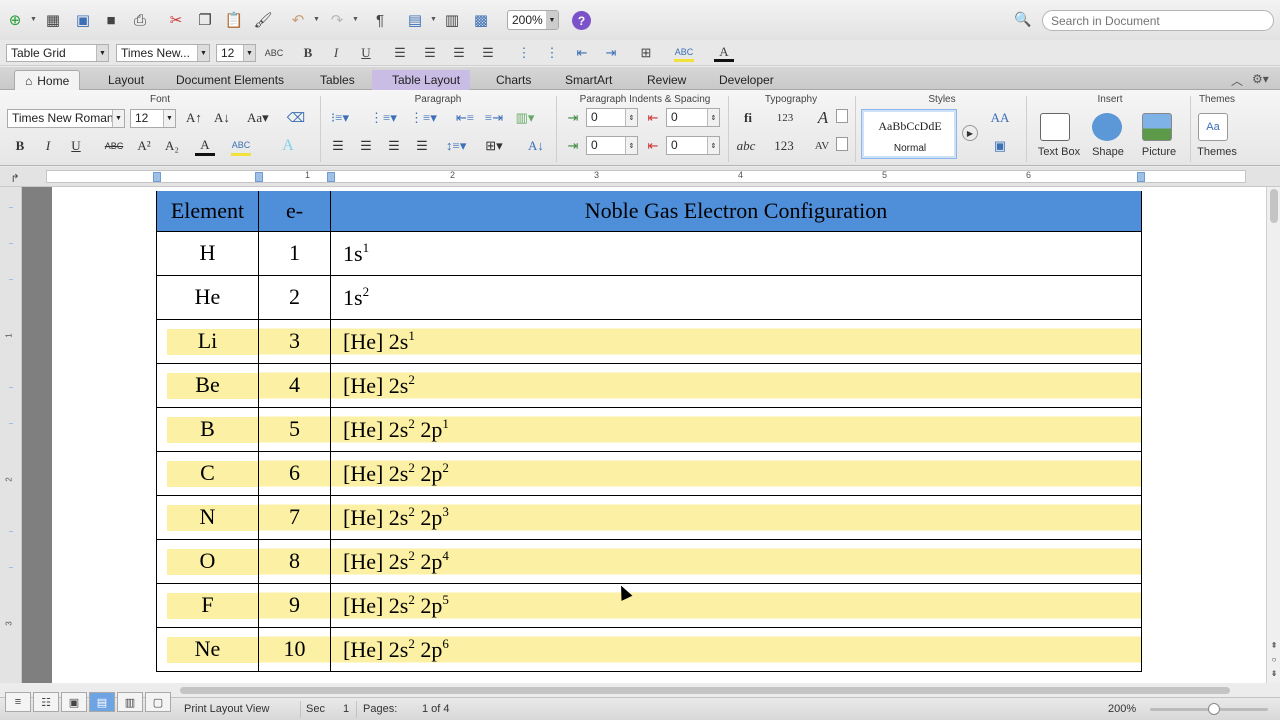 This screenshot has width=1280, height=720. Describe the element at coordinates (366, 53) in the screenshot. I see `underline-button: U` at that location.